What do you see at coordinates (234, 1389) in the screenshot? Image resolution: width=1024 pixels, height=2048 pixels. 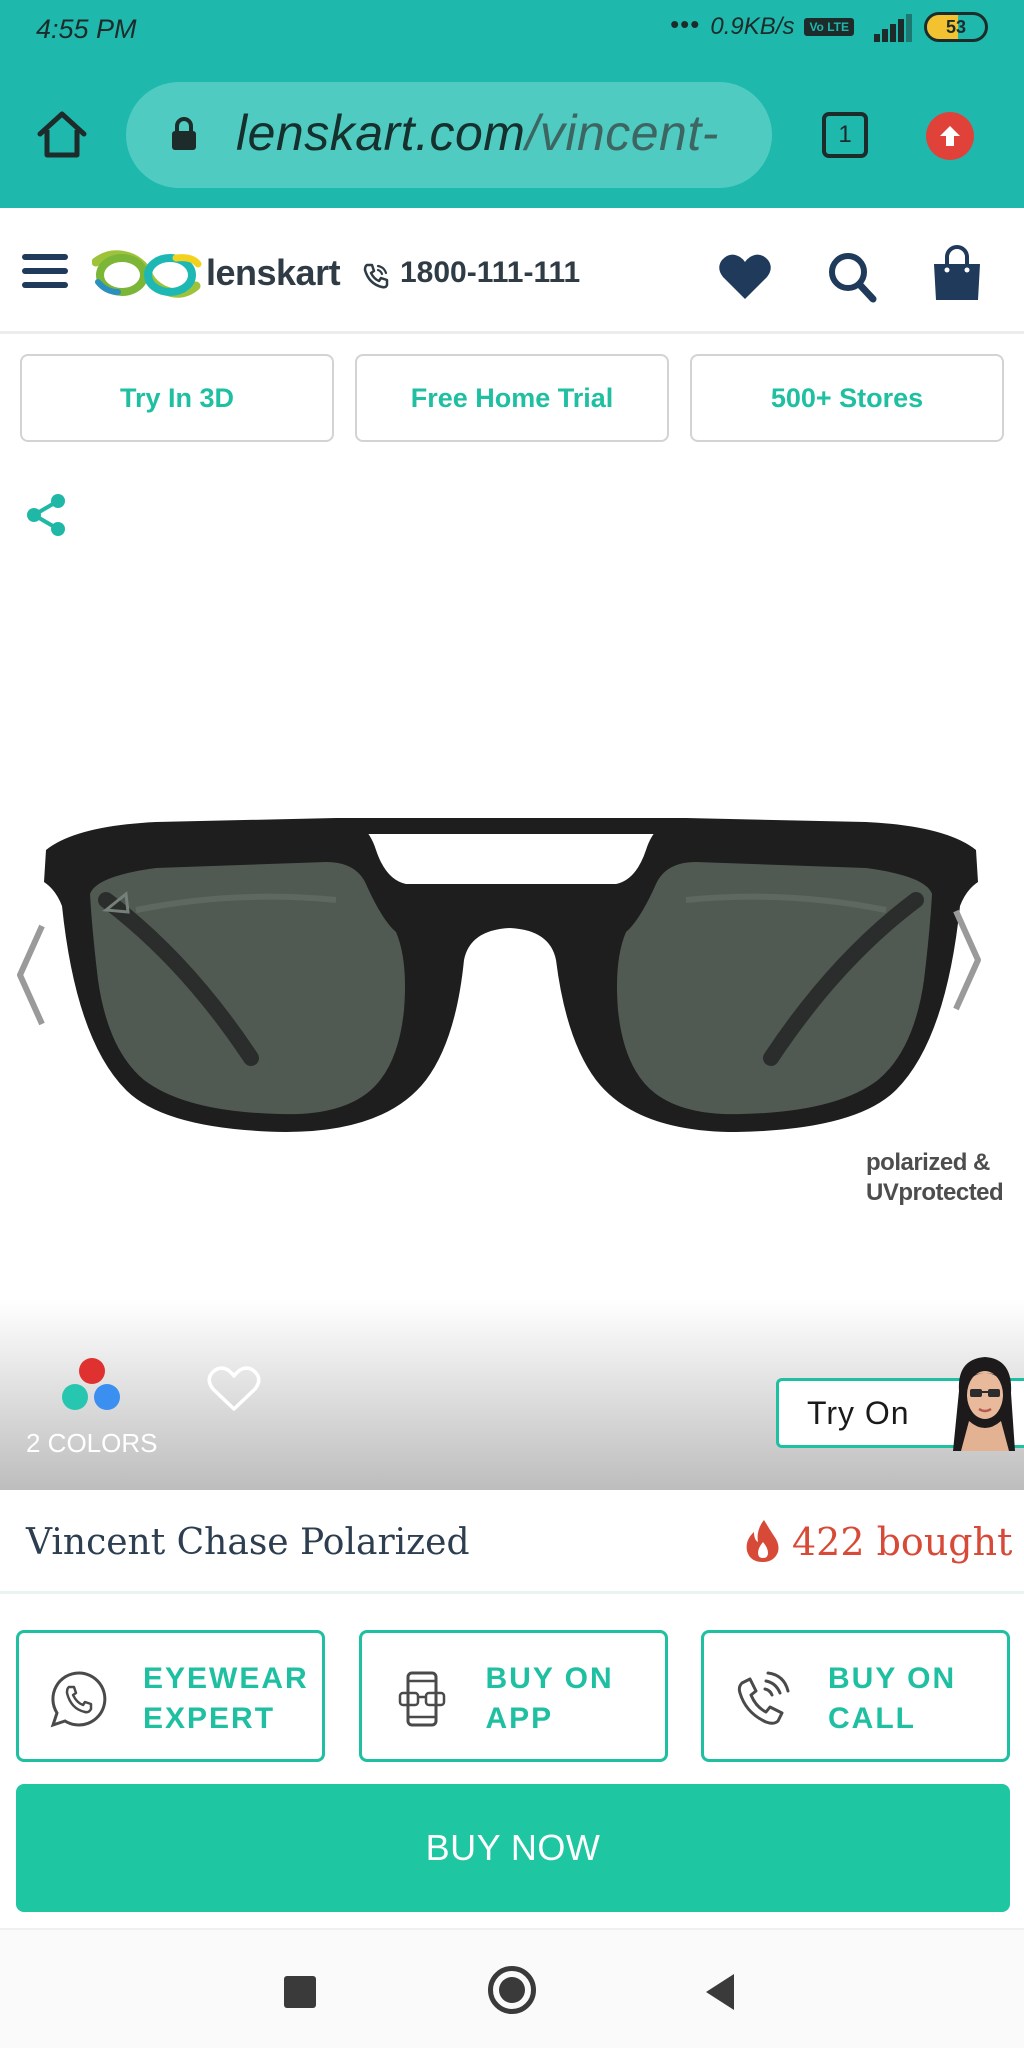 I see `favorite-heart-icon` at bounding box center [234, 1389].